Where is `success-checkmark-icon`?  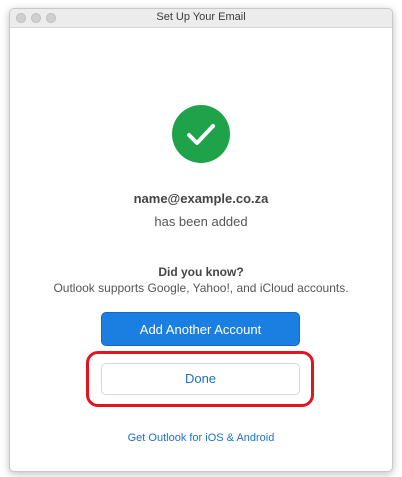
success-checkmark-icon is located at coordinates (201, 134).